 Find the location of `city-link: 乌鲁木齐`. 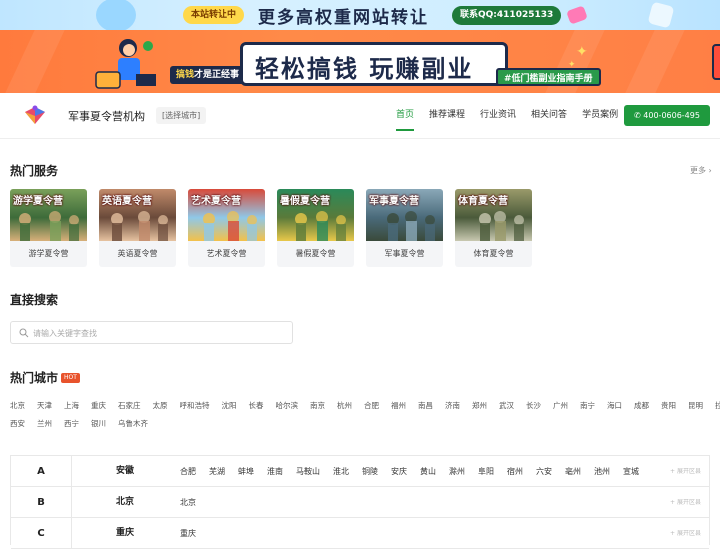

city-link: 乌鲁木齐 is located at coordinates (133, 427).